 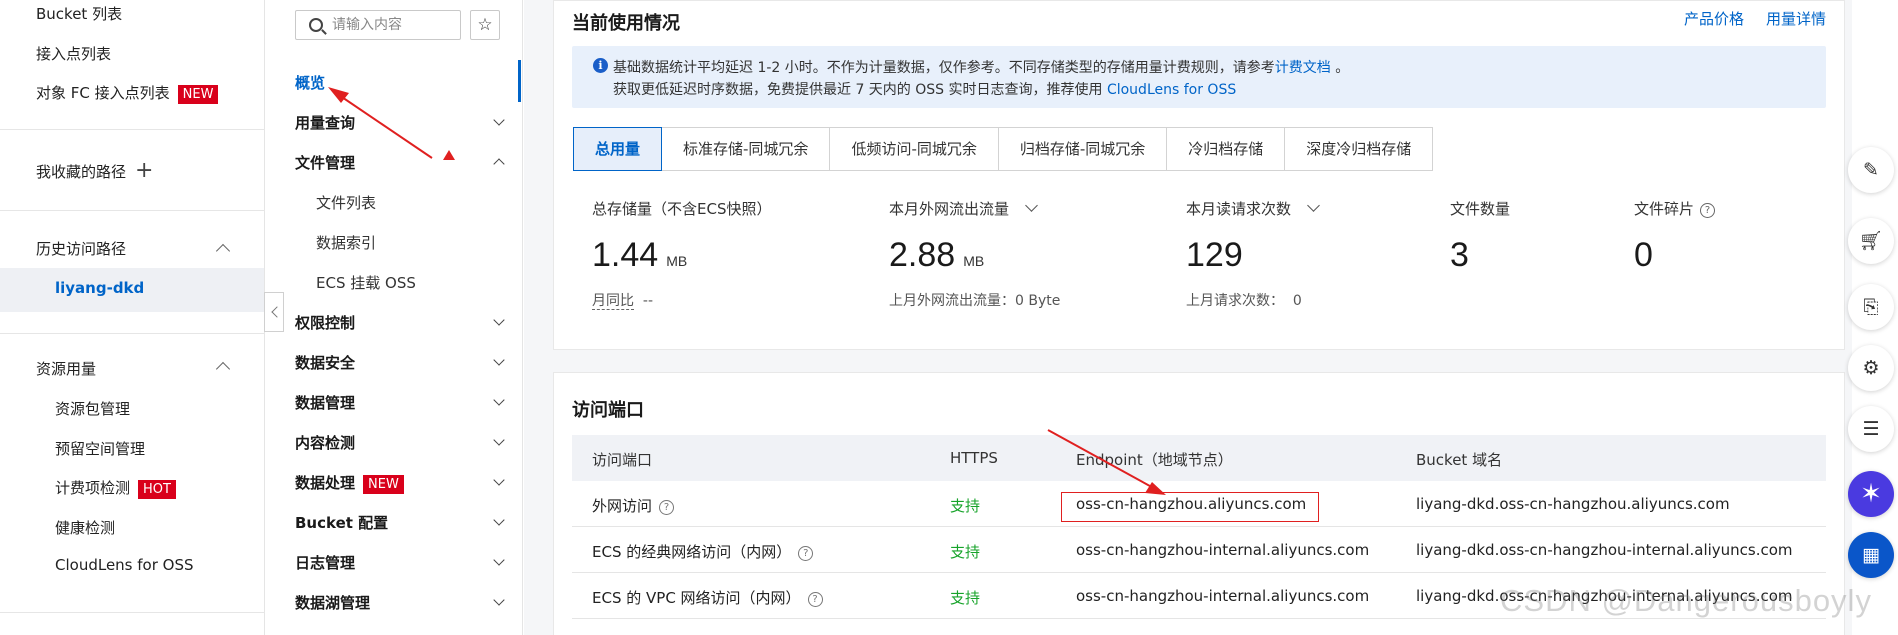 What do you see at coordinates (1871, 307) in the screenshot?
I see `api-icon: ⎘` at bounding box center [1871, 307].